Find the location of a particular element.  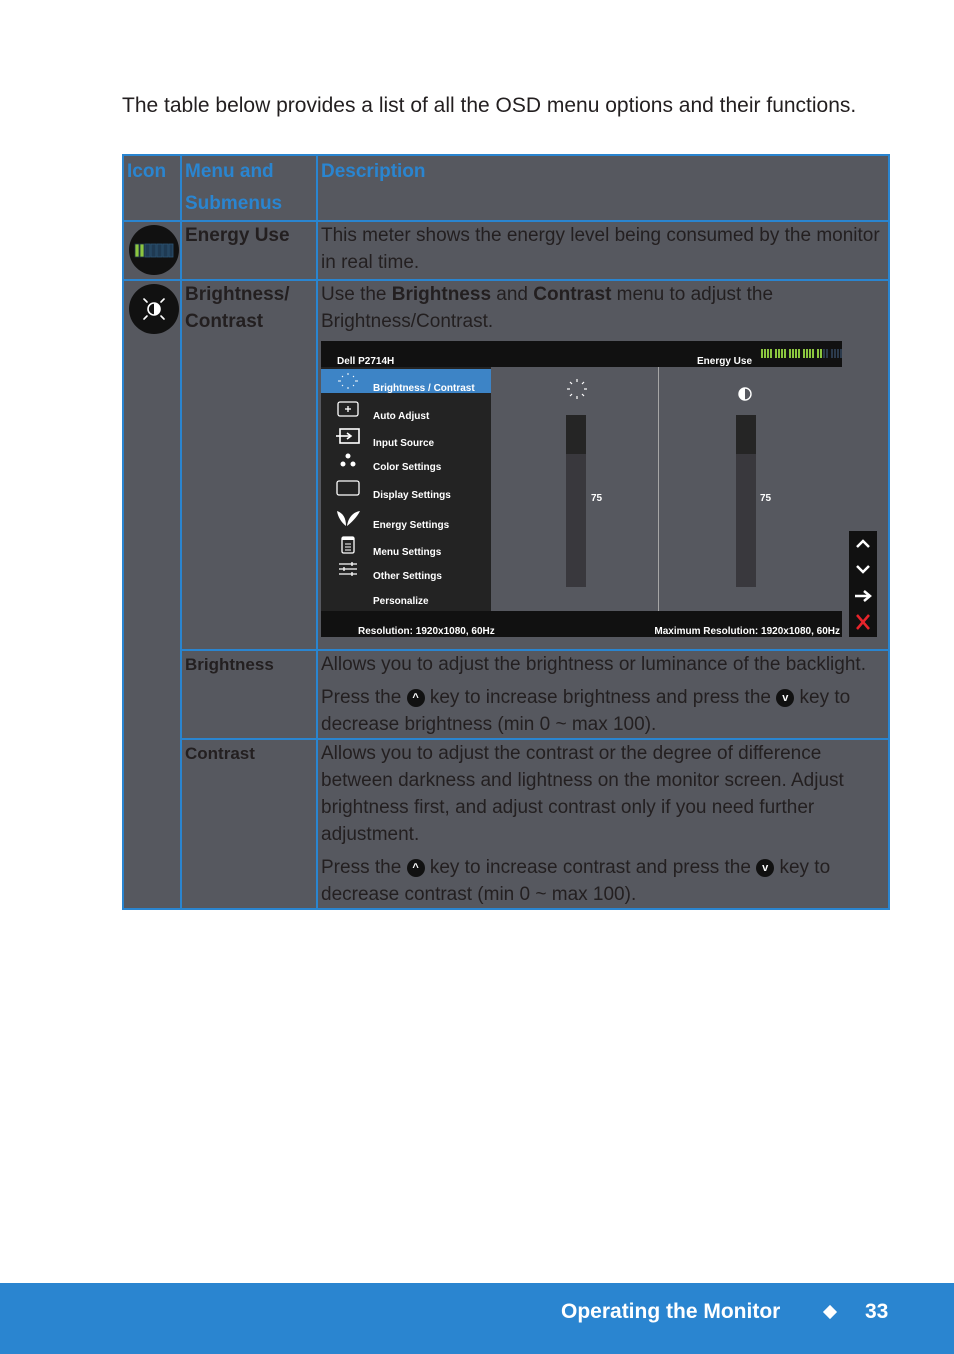

brightness-panel-icon is located at coordinates (577, 393).